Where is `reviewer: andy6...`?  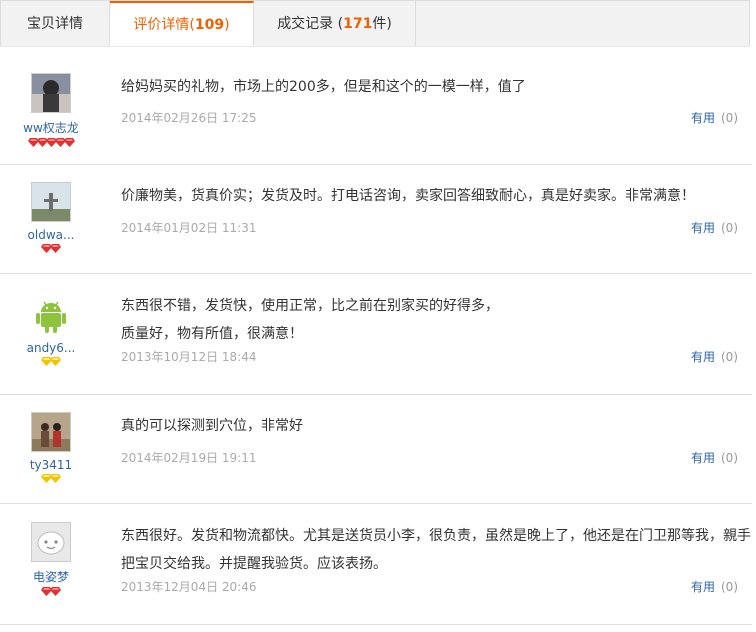
reviewer: andy6... is located at coordinates (51, 332).